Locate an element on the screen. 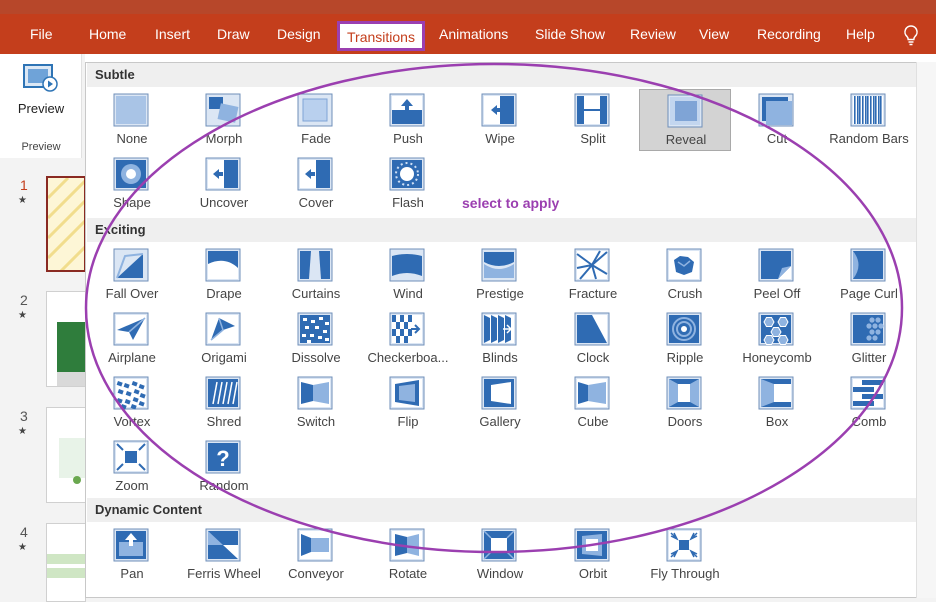  transition-fly-through: Fly Through is located at coordinates (685, 555).